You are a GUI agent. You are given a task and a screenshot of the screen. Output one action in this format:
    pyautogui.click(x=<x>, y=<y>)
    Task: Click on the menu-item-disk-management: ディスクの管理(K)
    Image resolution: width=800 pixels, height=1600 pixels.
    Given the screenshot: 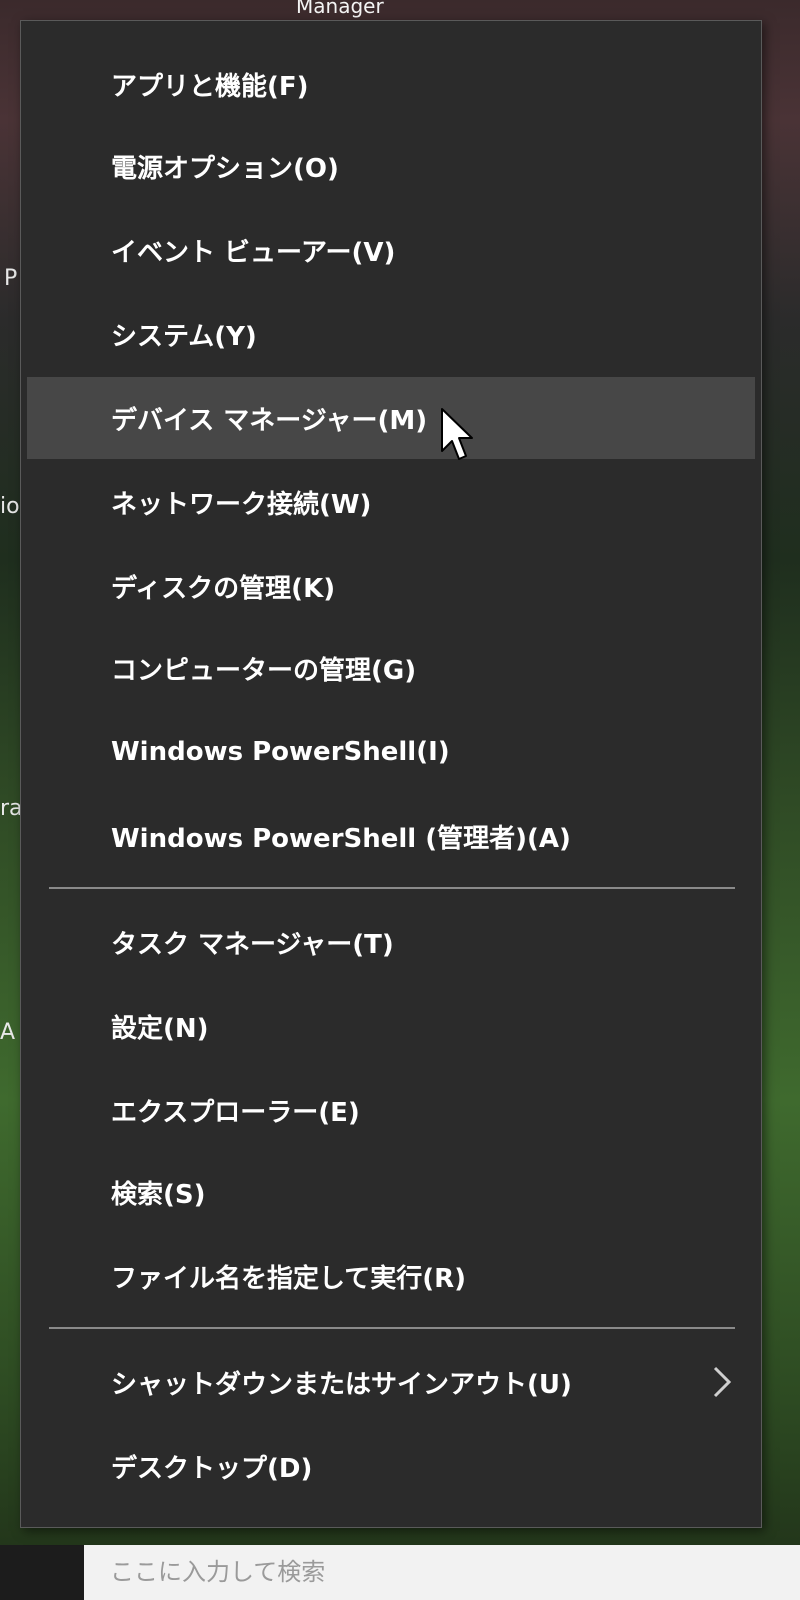 What is the action you would take?
    pyautogui.click(x=391, y=586)
    